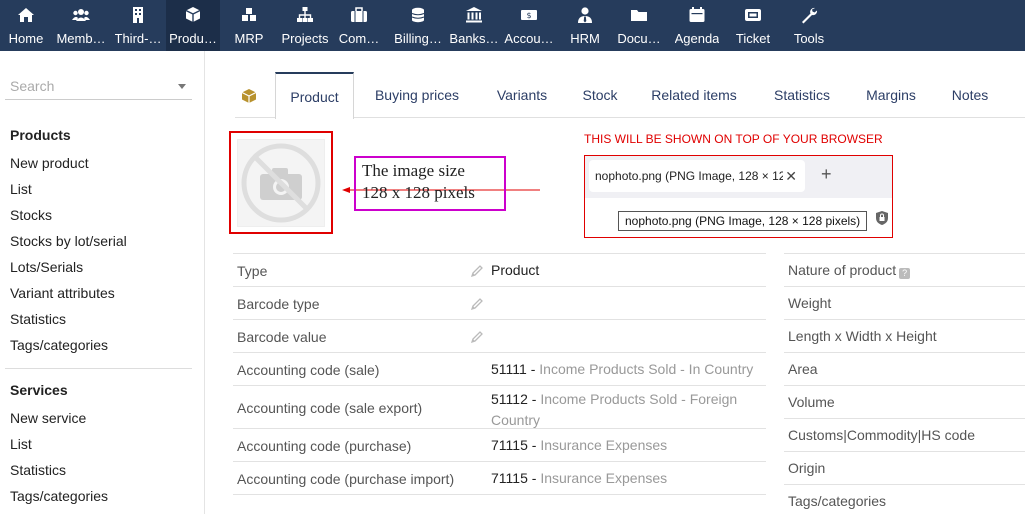 The width and height of the screenshot is (1025, 517). What do you see at coordinates (39, 390) in the screenshot?
I see `services-section-title: Services` at bounding box center [39, 390].